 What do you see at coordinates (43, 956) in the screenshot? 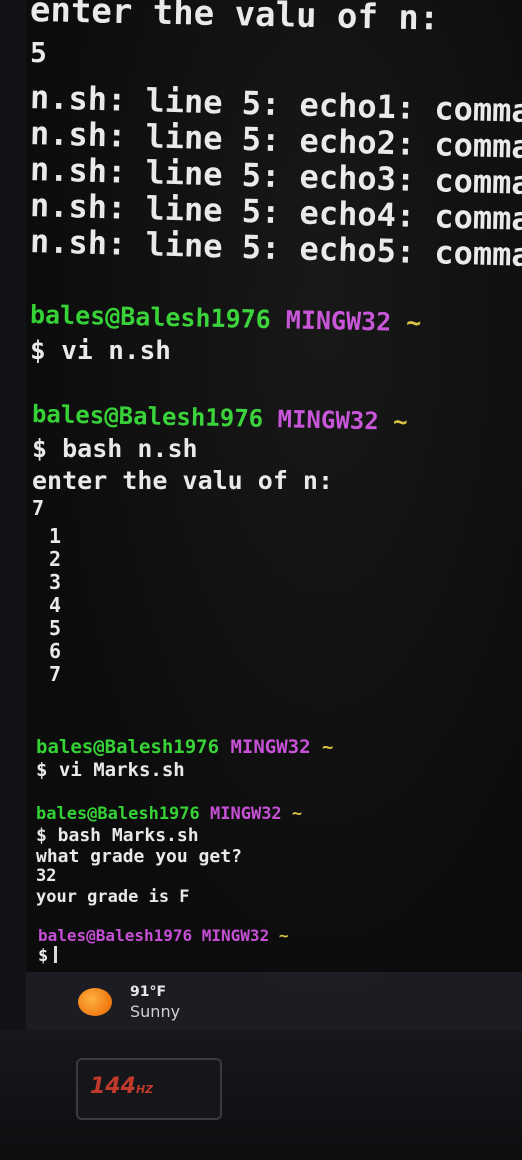
I see `prompt-symbol: $` at bounding box center [43, 956].